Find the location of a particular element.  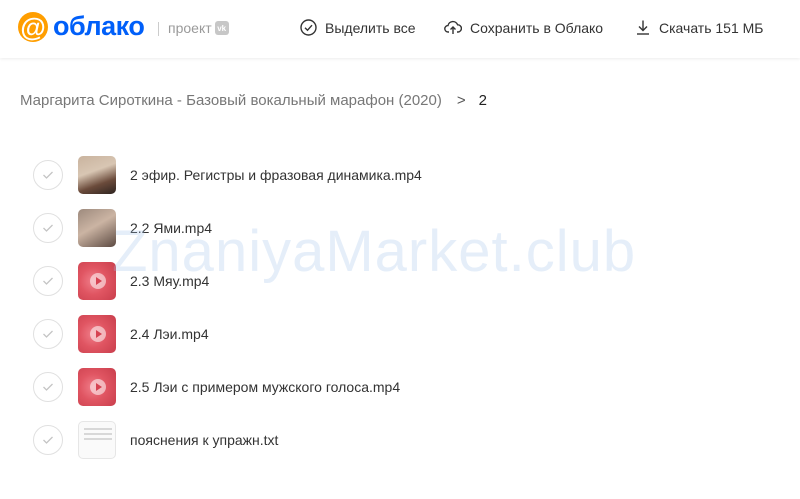

text-file-thumbnail is located at coordinates (97, 439).